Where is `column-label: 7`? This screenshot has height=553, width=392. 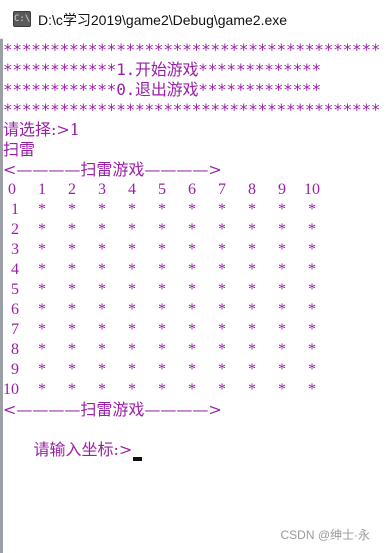
column-label: 7 is located at coordinates (222, 189).